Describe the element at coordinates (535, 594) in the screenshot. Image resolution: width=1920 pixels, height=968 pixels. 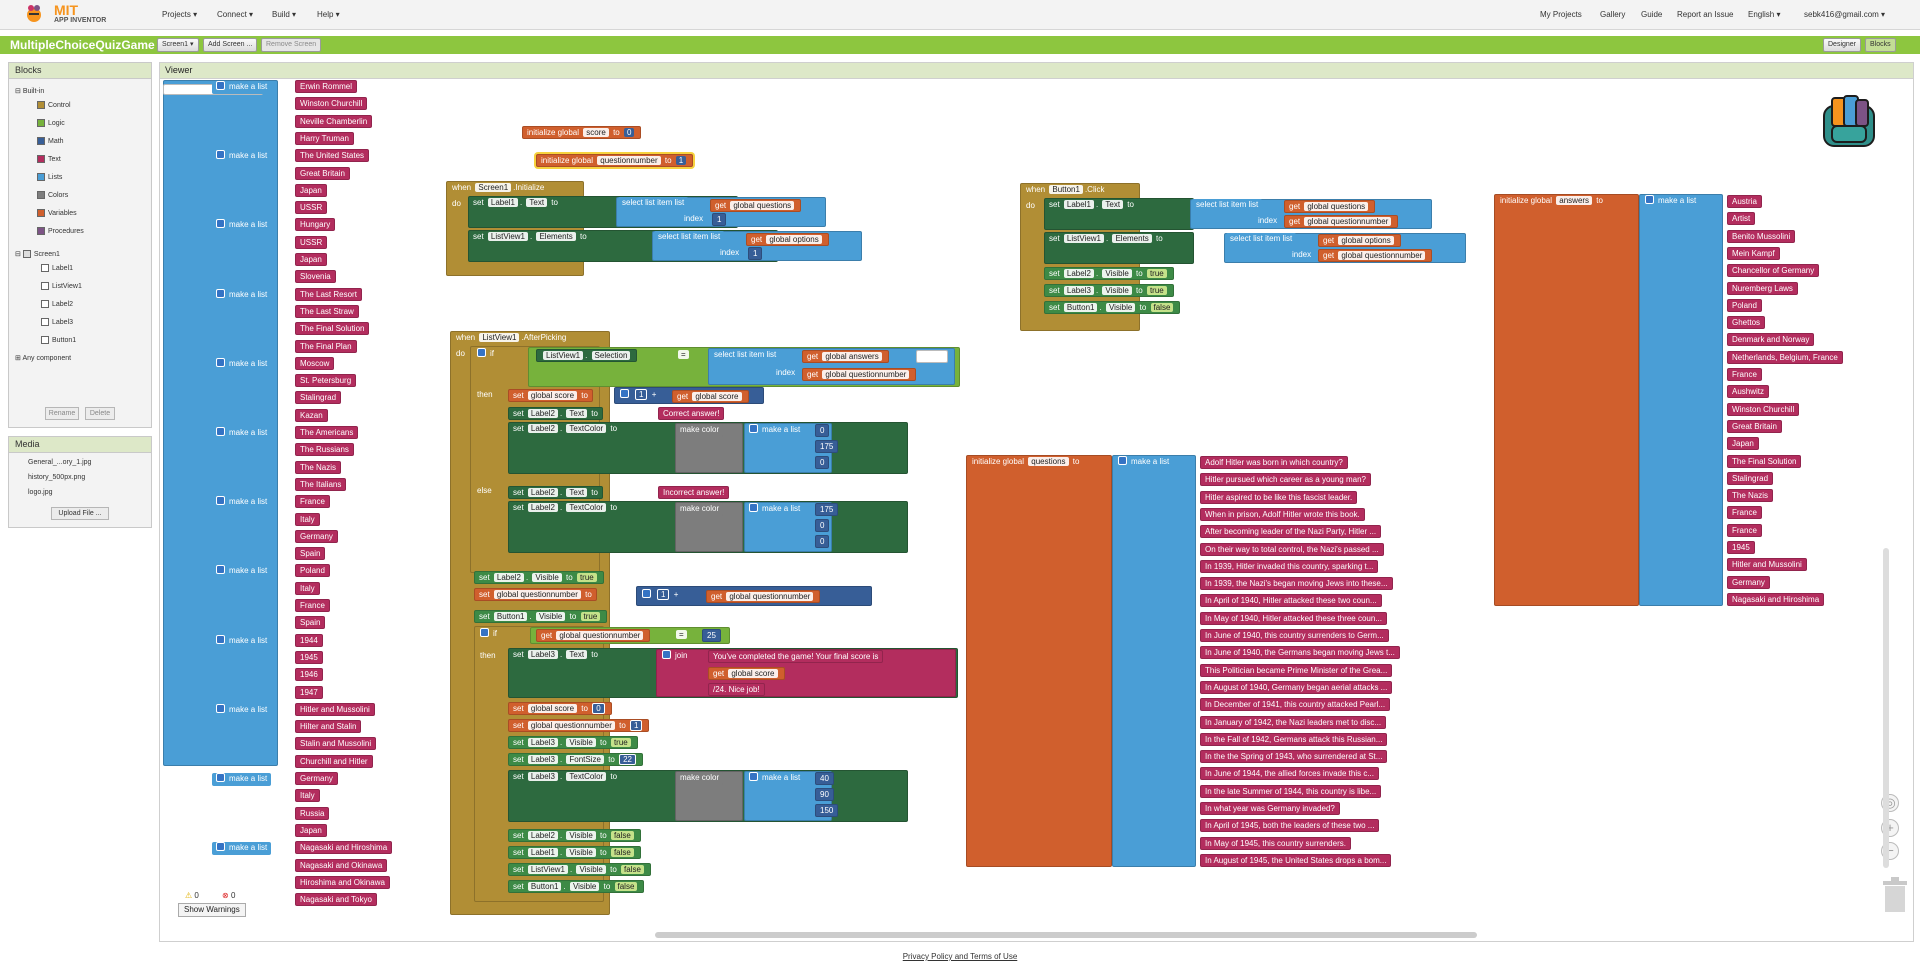
I see `set-qn-block: set global questionnumber to` at that location.